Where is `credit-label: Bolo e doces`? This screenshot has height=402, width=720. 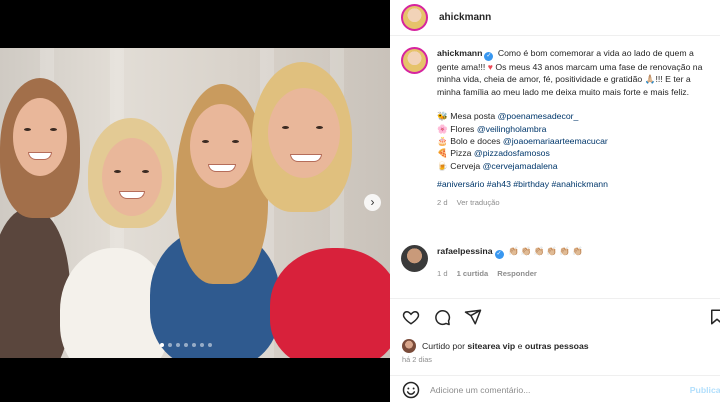
credit-label: Bolo e doces is located at coordinates (475, 141).